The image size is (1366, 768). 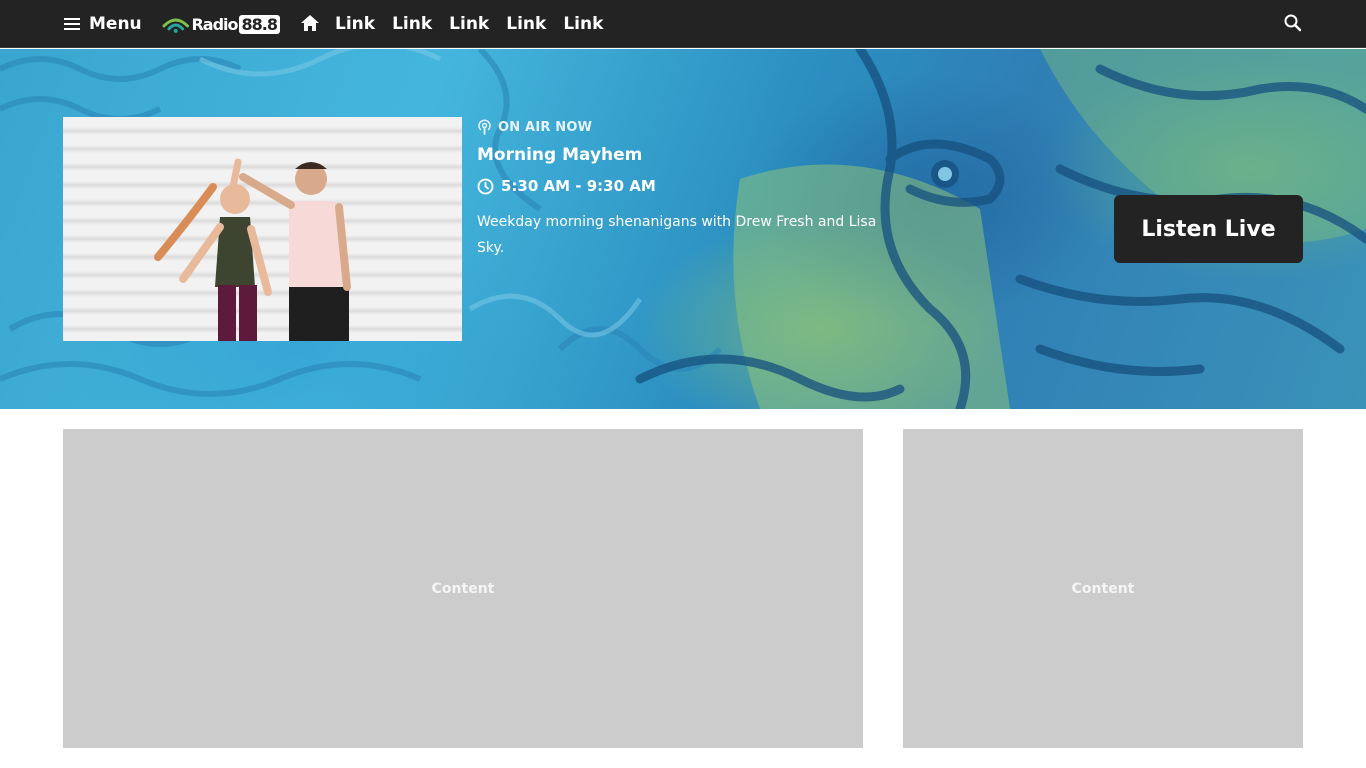 I want to click on hosts-illustration, so click(x=252, y=249).